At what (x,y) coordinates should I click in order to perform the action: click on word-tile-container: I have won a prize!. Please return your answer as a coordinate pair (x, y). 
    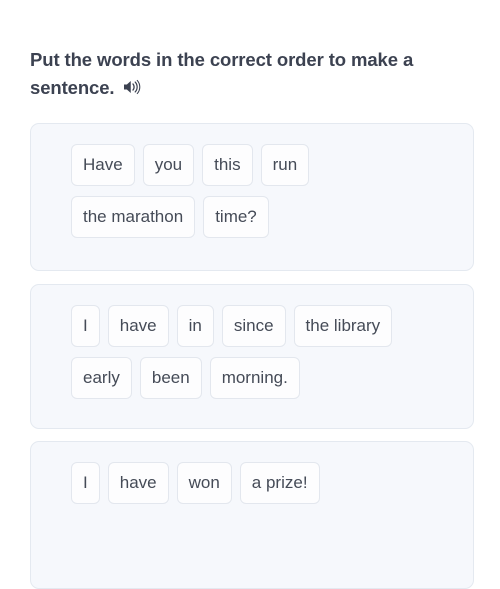
    Looking at the image, I should click on (252, 473).